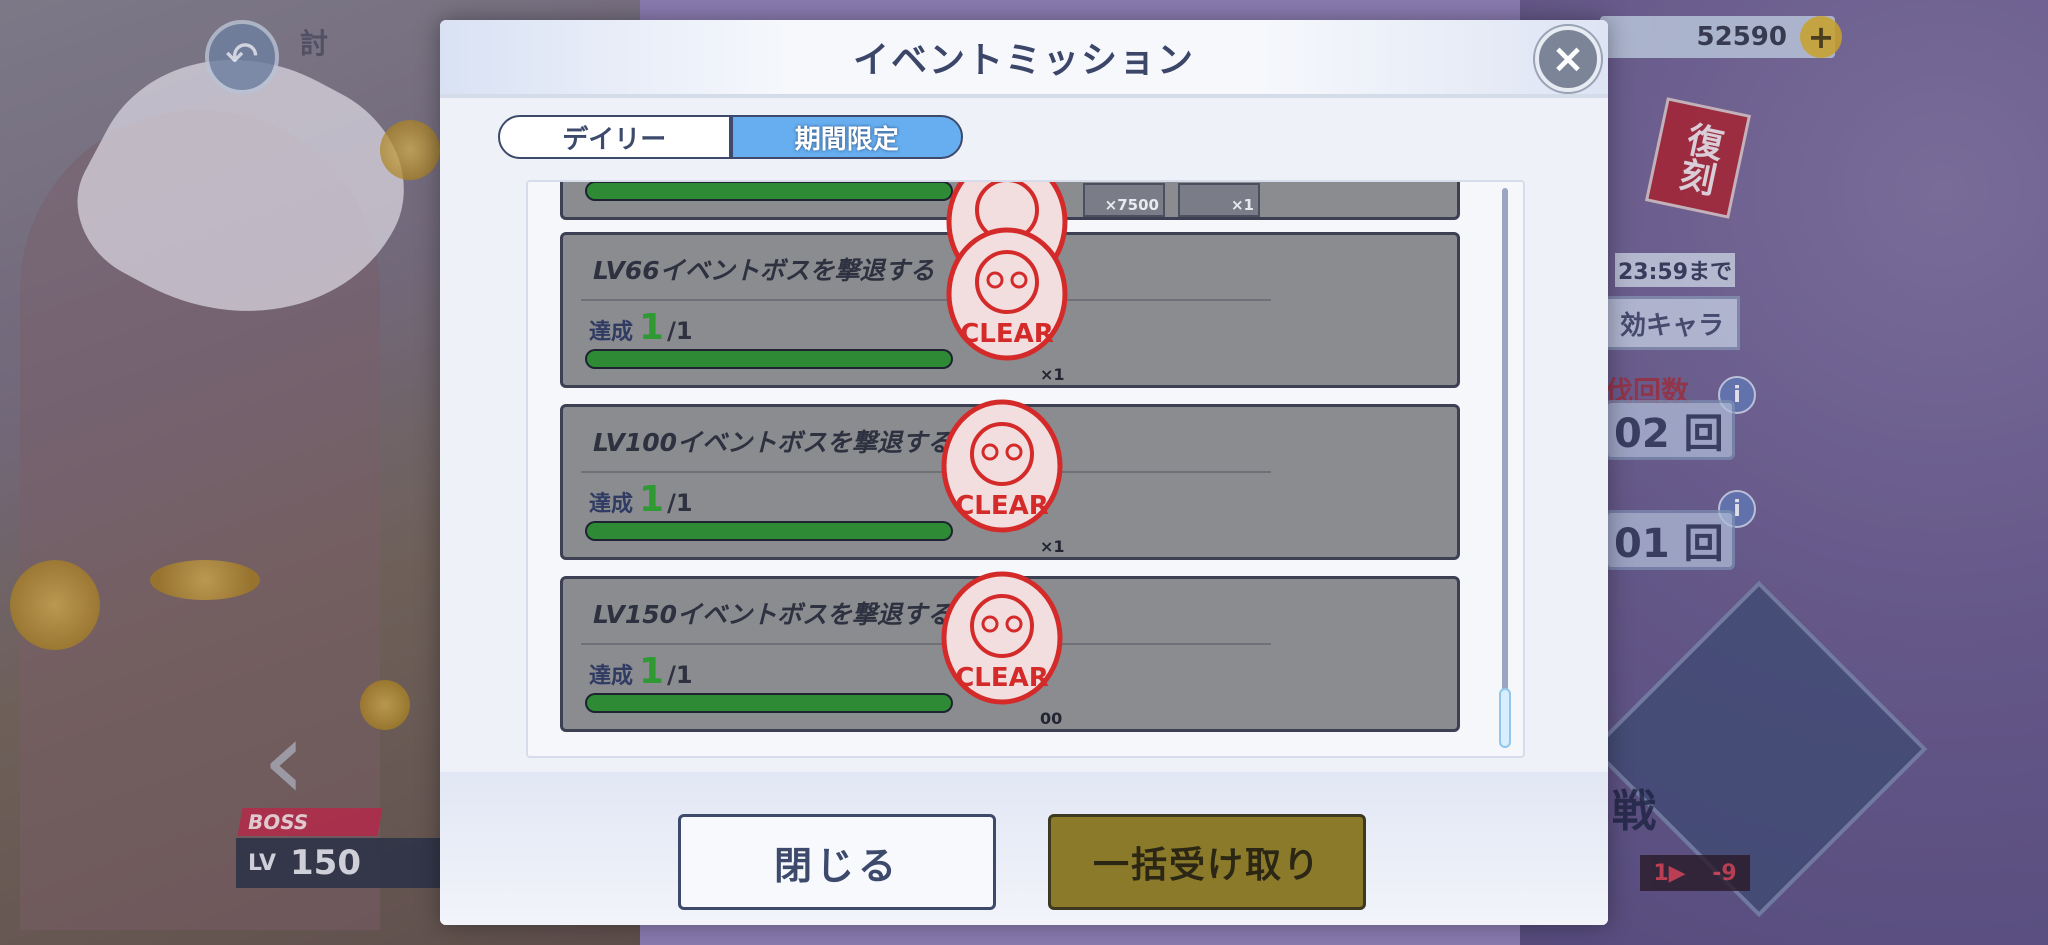 The image size is (2048, 945). I want to click on tab-limited-time: 期間限定, so click(846, 137).